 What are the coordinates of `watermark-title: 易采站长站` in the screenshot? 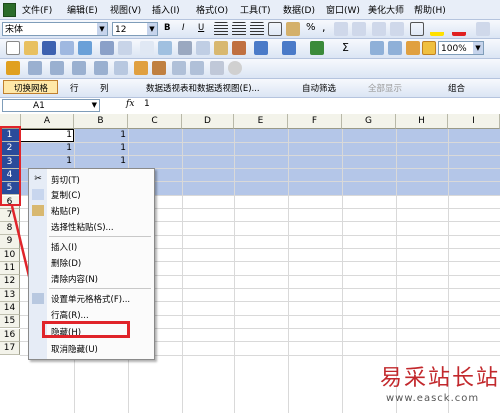 It's located at (440, 378).